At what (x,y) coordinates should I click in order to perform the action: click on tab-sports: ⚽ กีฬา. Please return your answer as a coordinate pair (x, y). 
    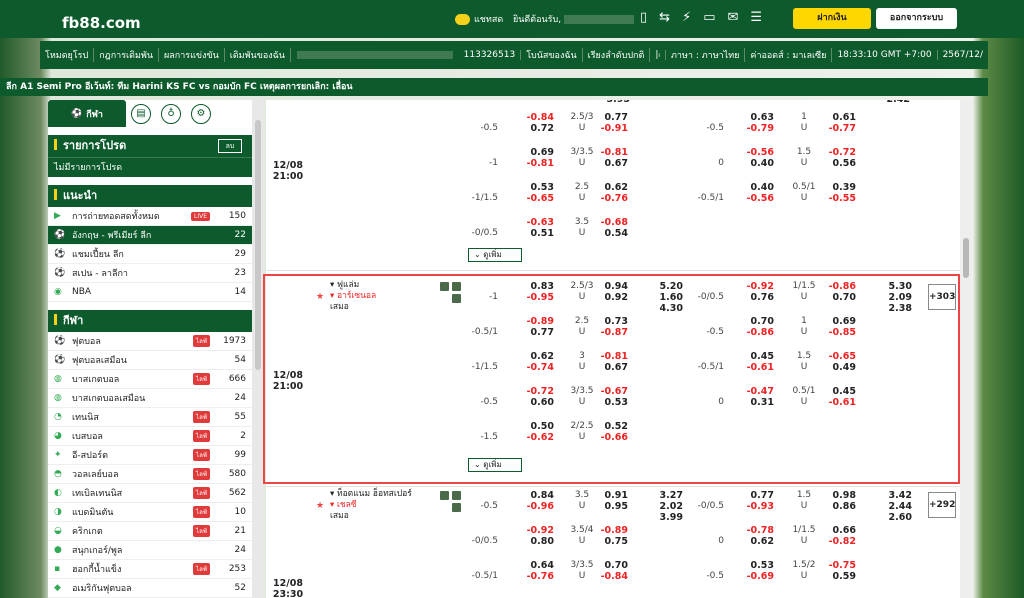
    Looking at the image, I should click on (87, 113).